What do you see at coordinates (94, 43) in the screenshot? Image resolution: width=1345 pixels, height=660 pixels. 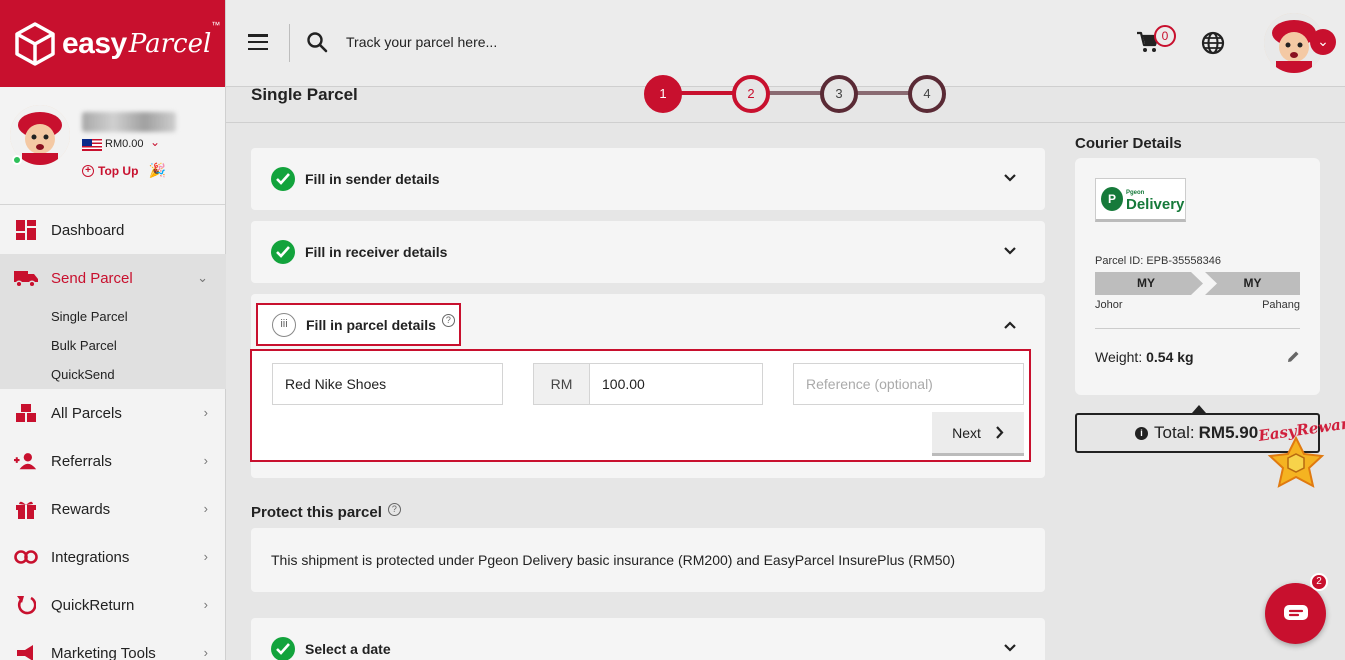 I see `brand-word-easy: easy` at bounding box center [94, 43].